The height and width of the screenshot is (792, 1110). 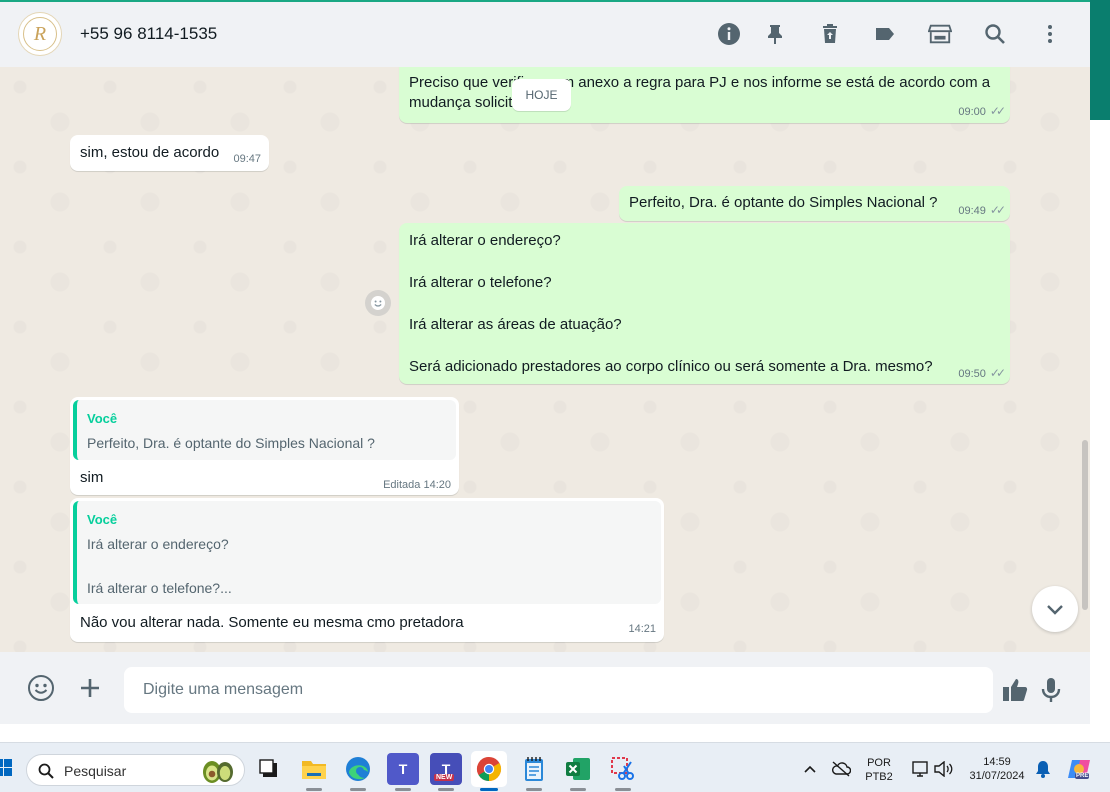 What do you see at coordinates (997, 762) in the screenshot?
I see `clock-time: 14:59` at bounding box center [997, 762].